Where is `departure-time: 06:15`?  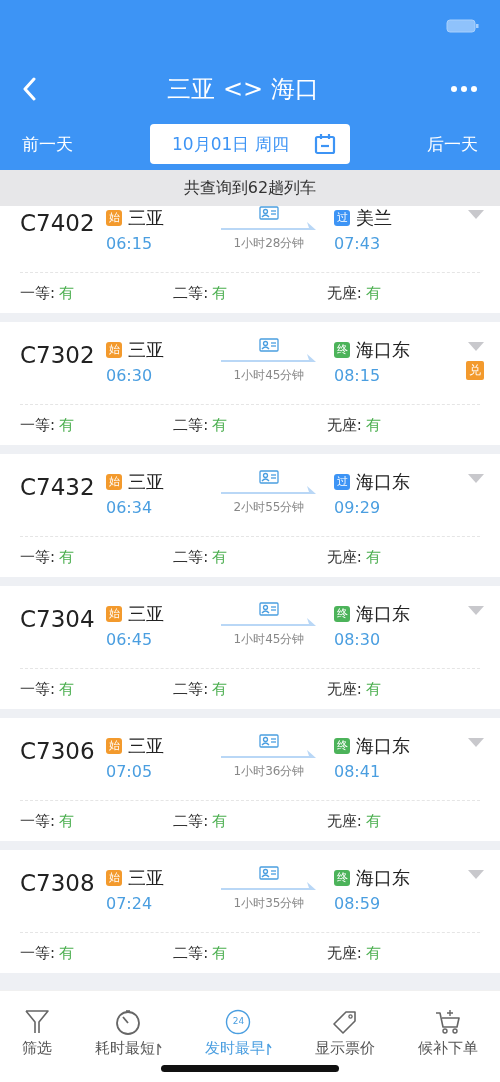 departure-time: 06:15 is located at coordinates (130, 243).